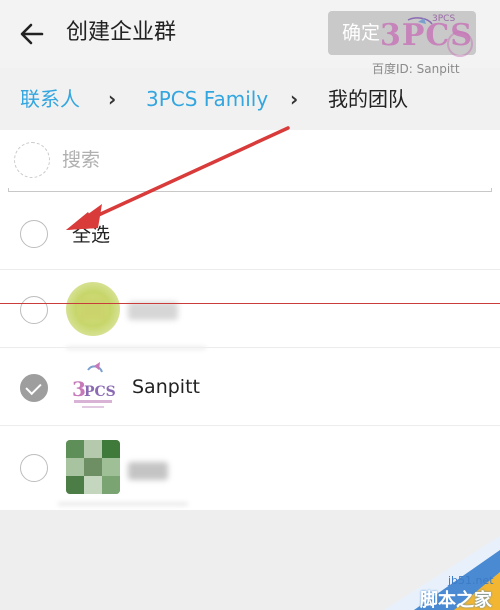 This screenshot has width=500, height=610. Describe the element at coordinates (50, 99) in the screenshot. I see `breadcrumb-contacts: 联系人` at that location.